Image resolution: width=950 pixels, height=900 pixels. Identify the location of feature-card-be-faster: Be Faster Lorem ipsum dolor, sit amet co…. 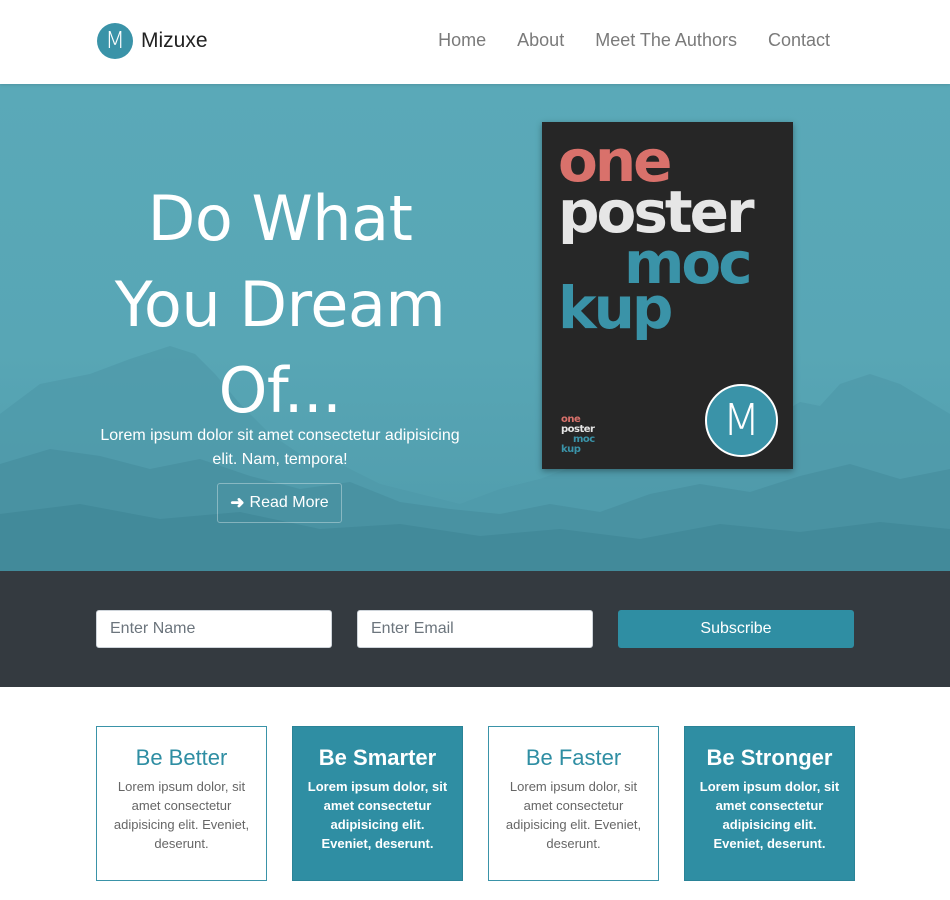
(573, 803).